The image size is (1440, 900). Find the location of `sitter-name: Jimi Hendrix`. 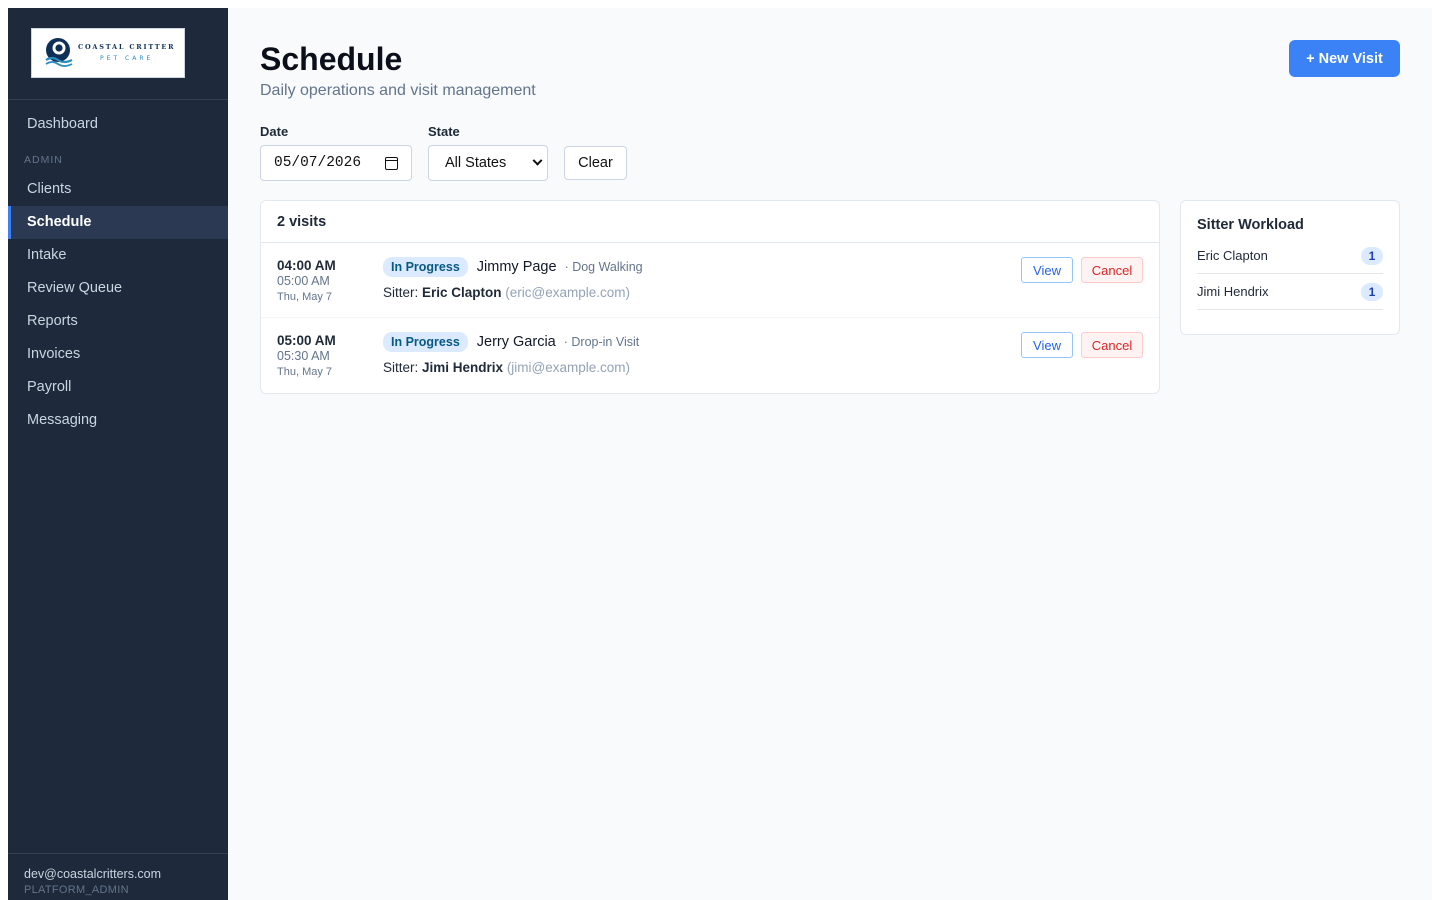

sitter-name: Jimi Hendrix is located at coordinates (463, 367).